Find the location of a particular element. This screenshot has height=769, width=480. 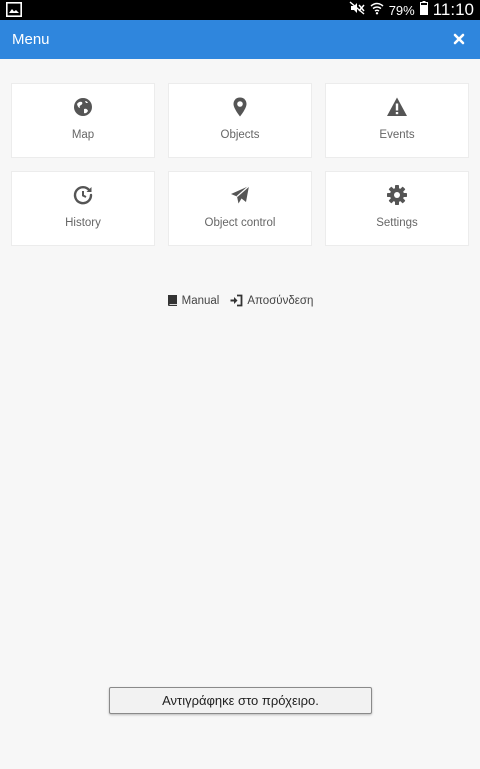

page-title: Menu is located at coordinates (31, 39).